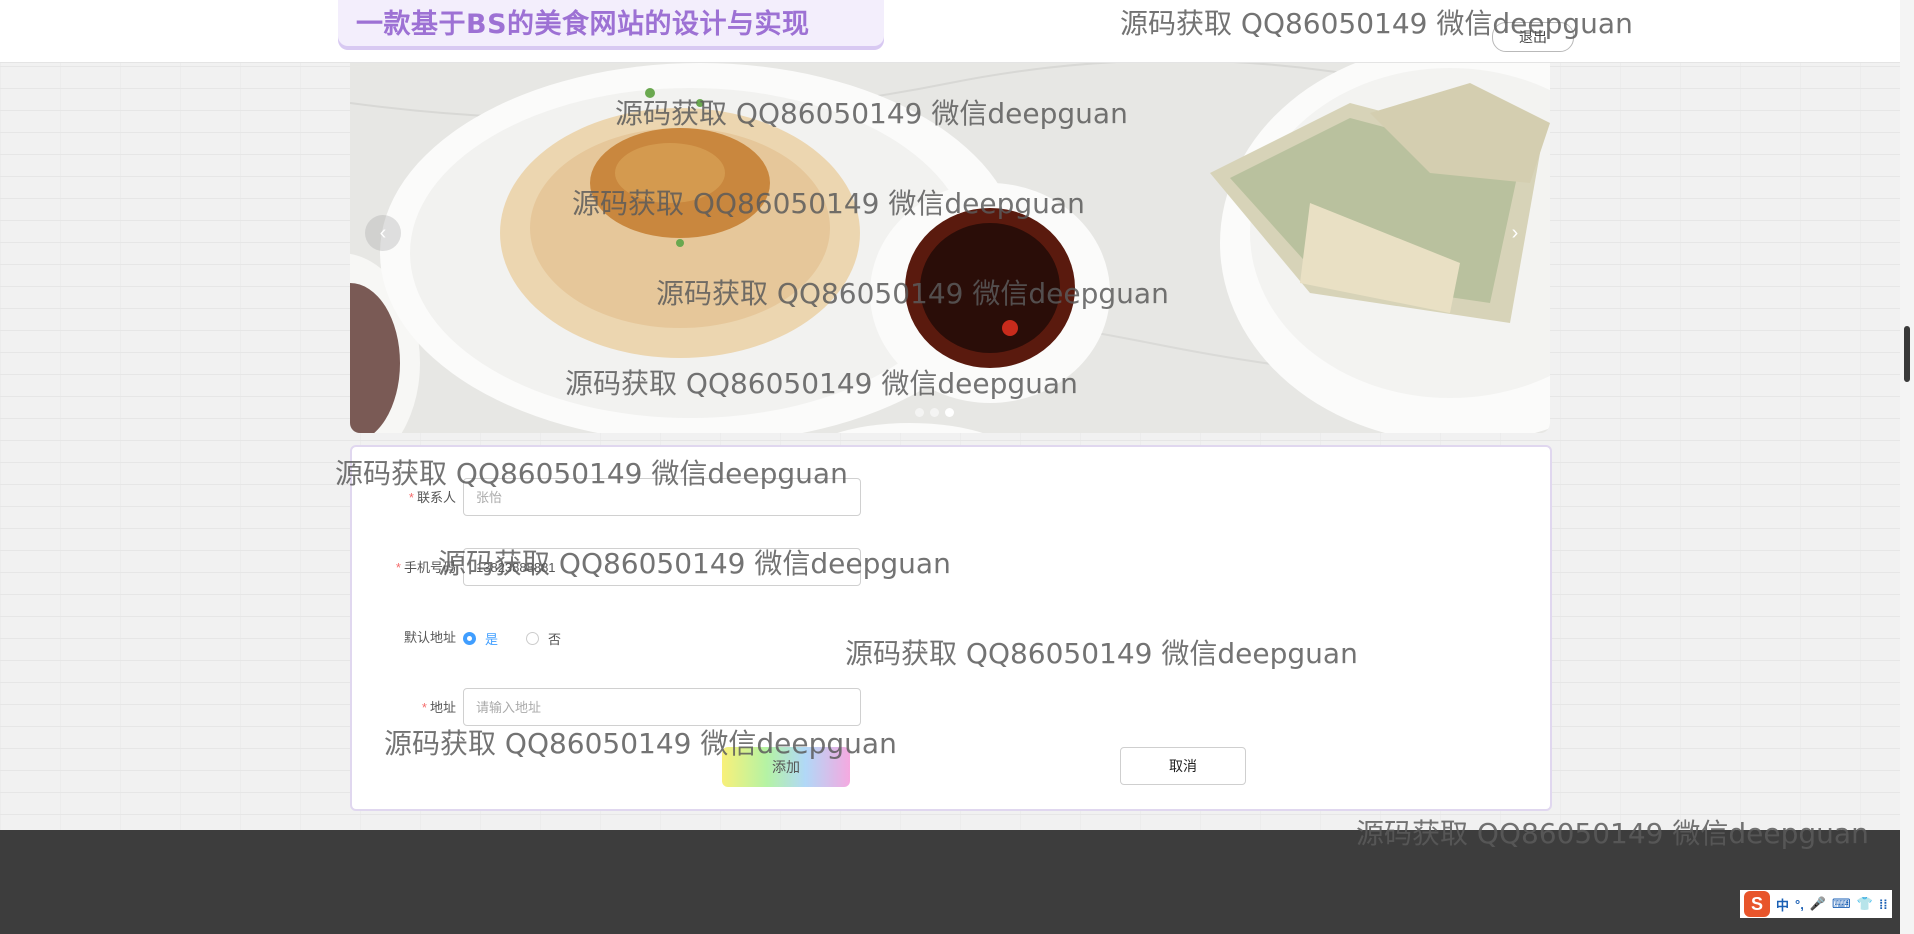 The image size is (1914, 934). What do you see at coordinates (1183, 766) in the screenshot?
I see `cancel-button: 取消` at bounding box center [1183, 766].